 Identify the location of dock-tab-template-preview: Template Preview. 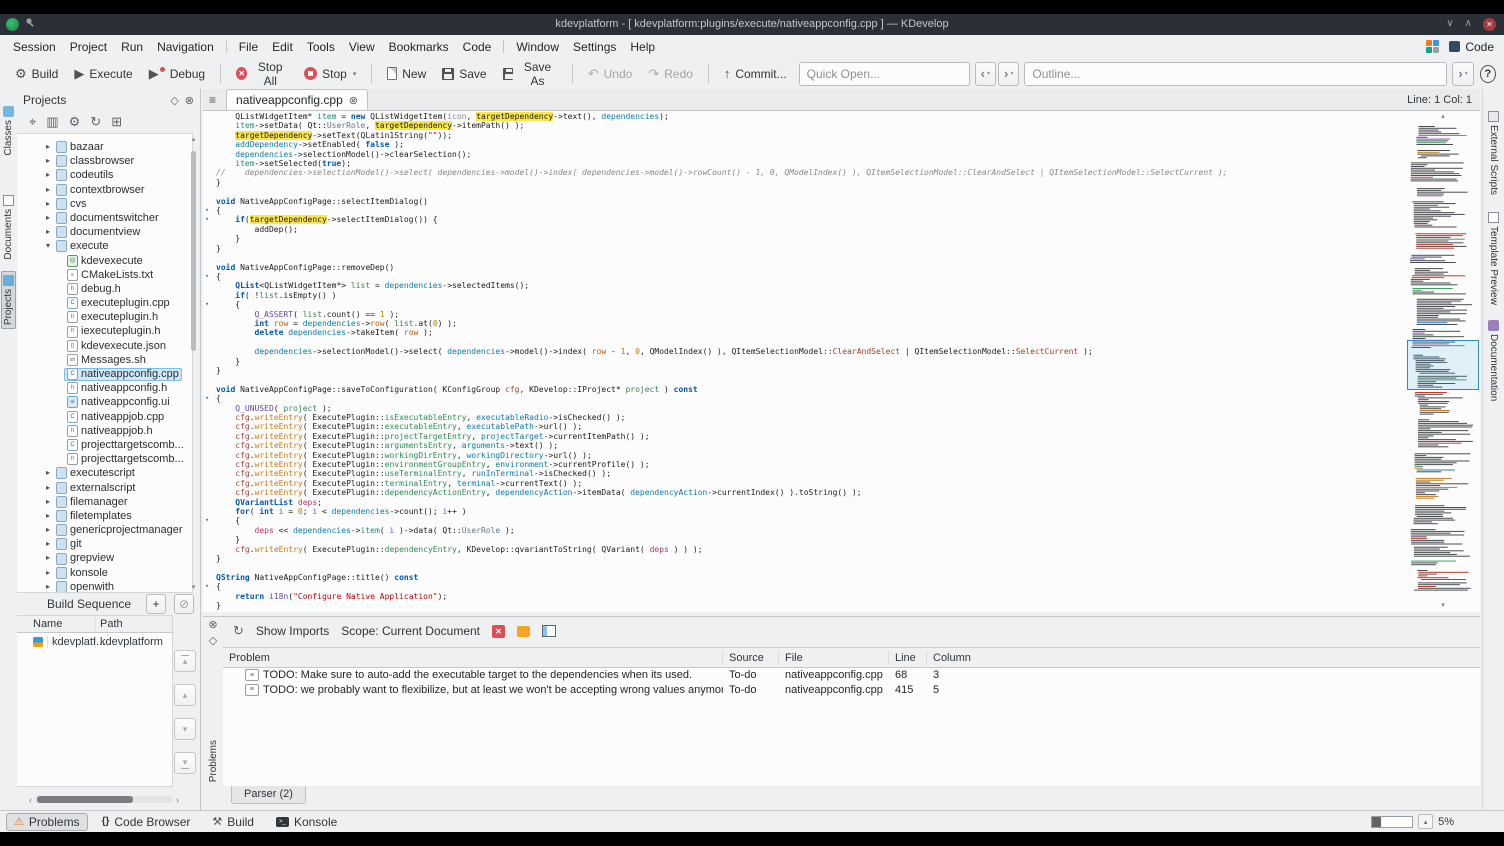
(1493, 258).